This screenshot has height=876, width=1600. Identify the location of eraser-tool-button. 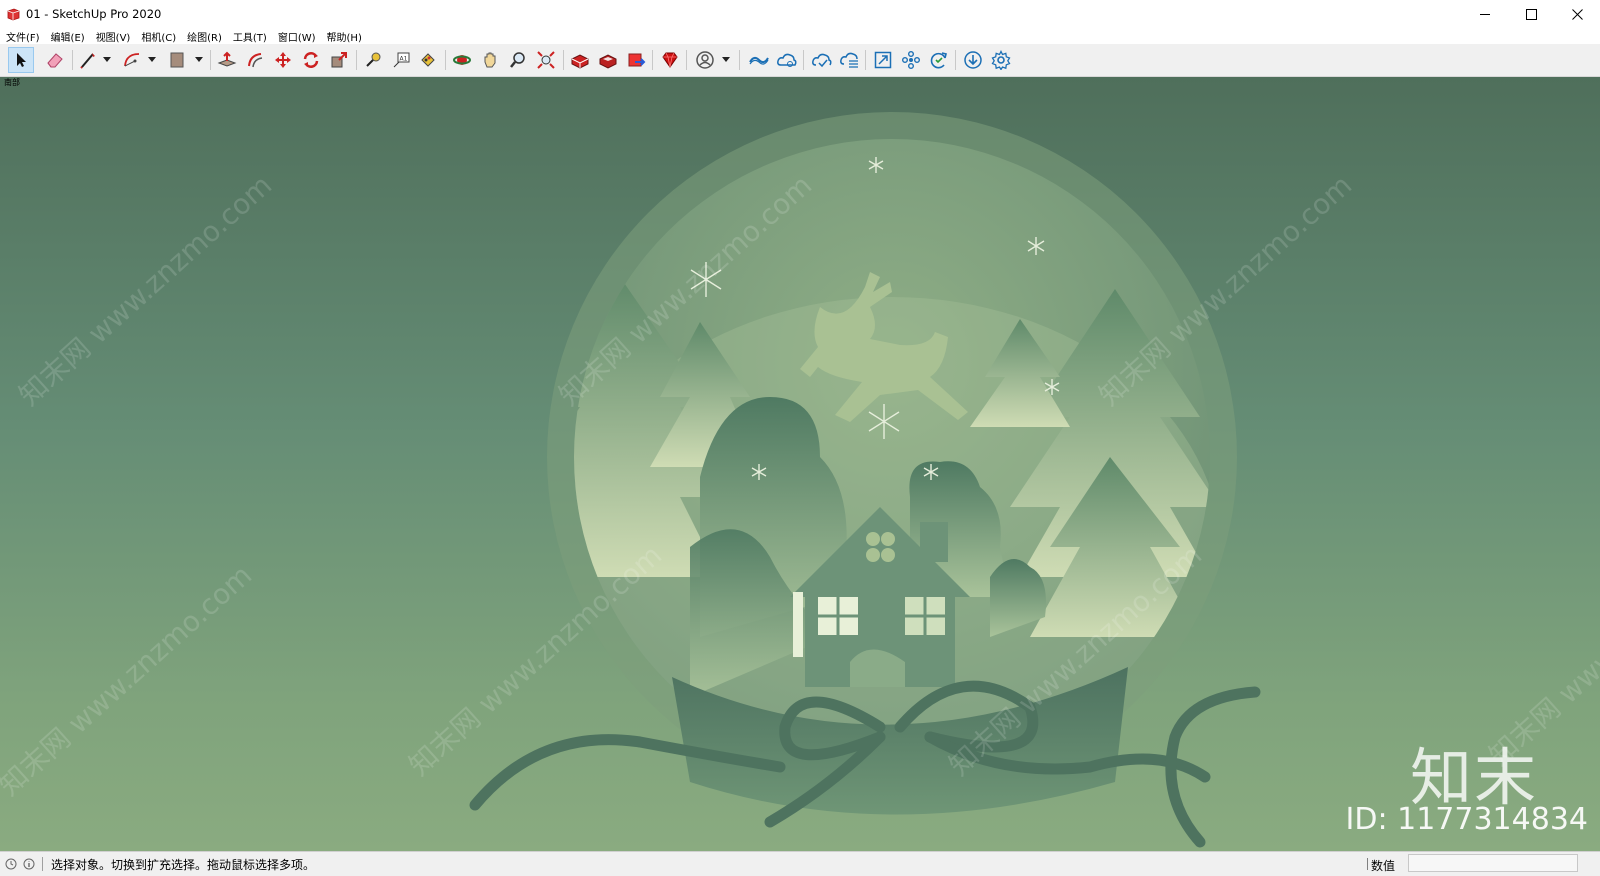
(55, 60).